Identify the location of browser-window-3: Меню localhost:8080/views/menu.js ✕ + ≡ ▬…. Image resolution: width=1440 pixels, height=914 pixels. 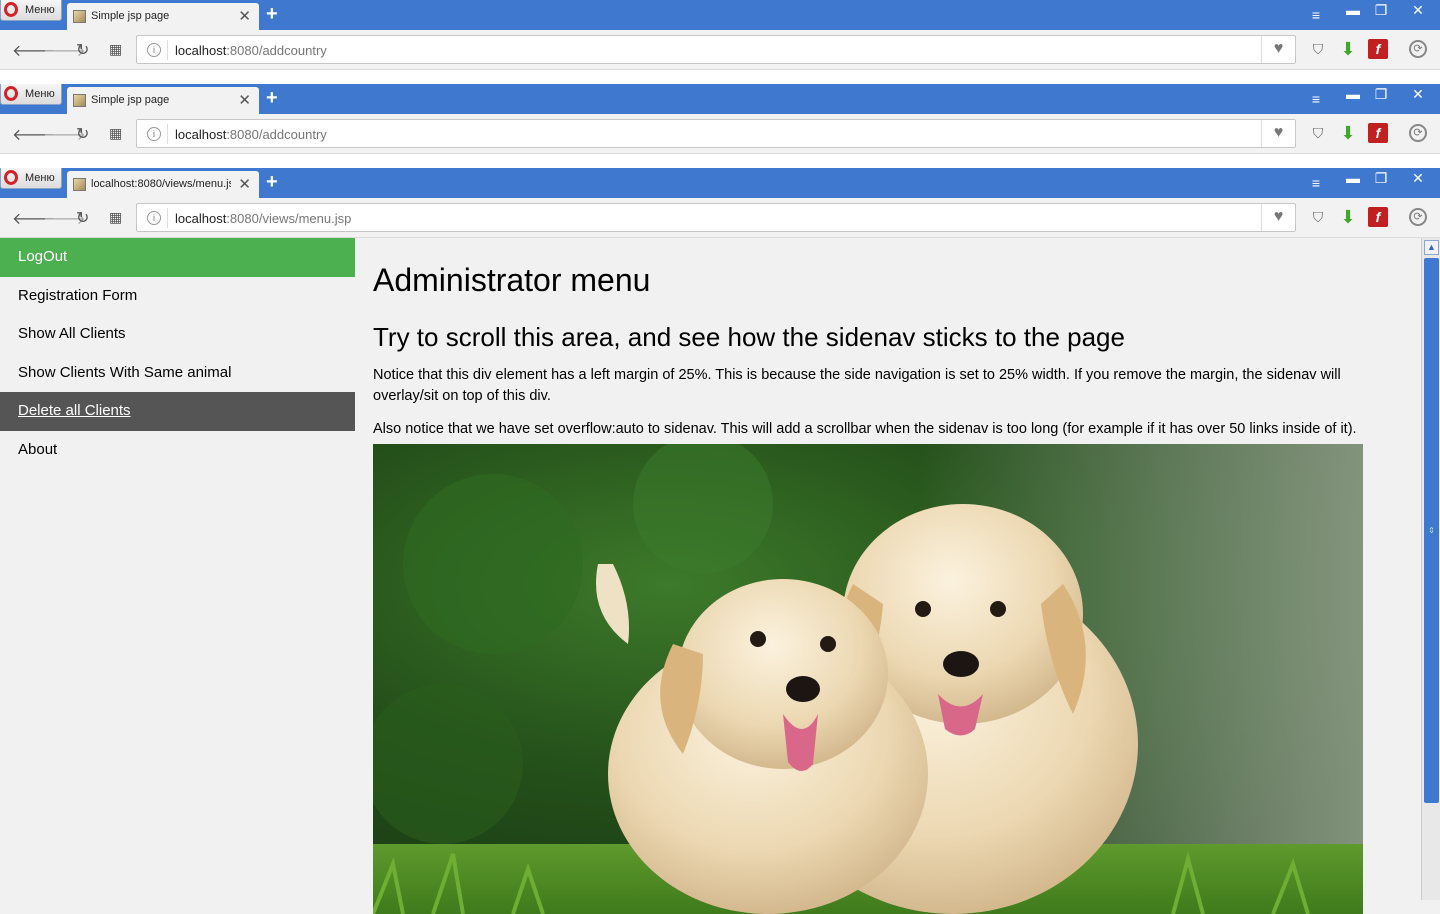
(720, 203).